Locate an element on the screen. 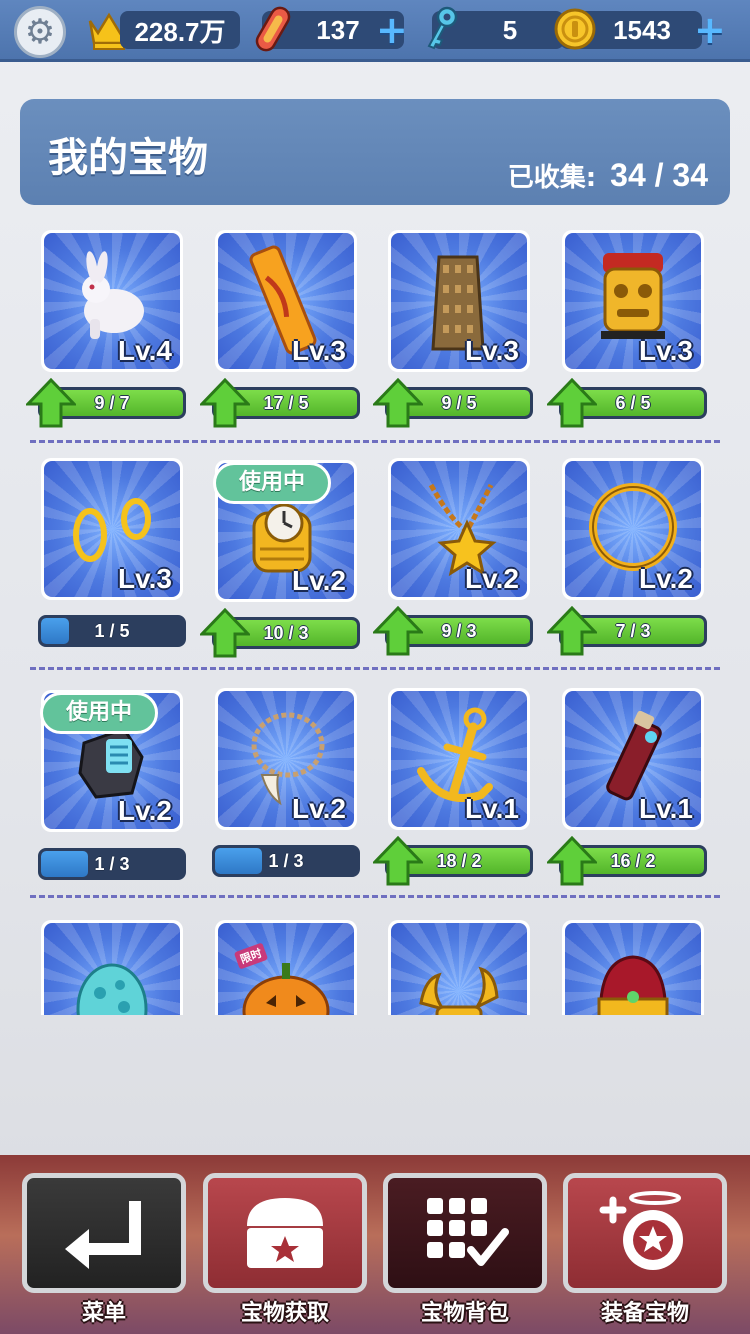 This screenshot has width=750, height=1334. coin-icon is located at coordinates (575, 29).